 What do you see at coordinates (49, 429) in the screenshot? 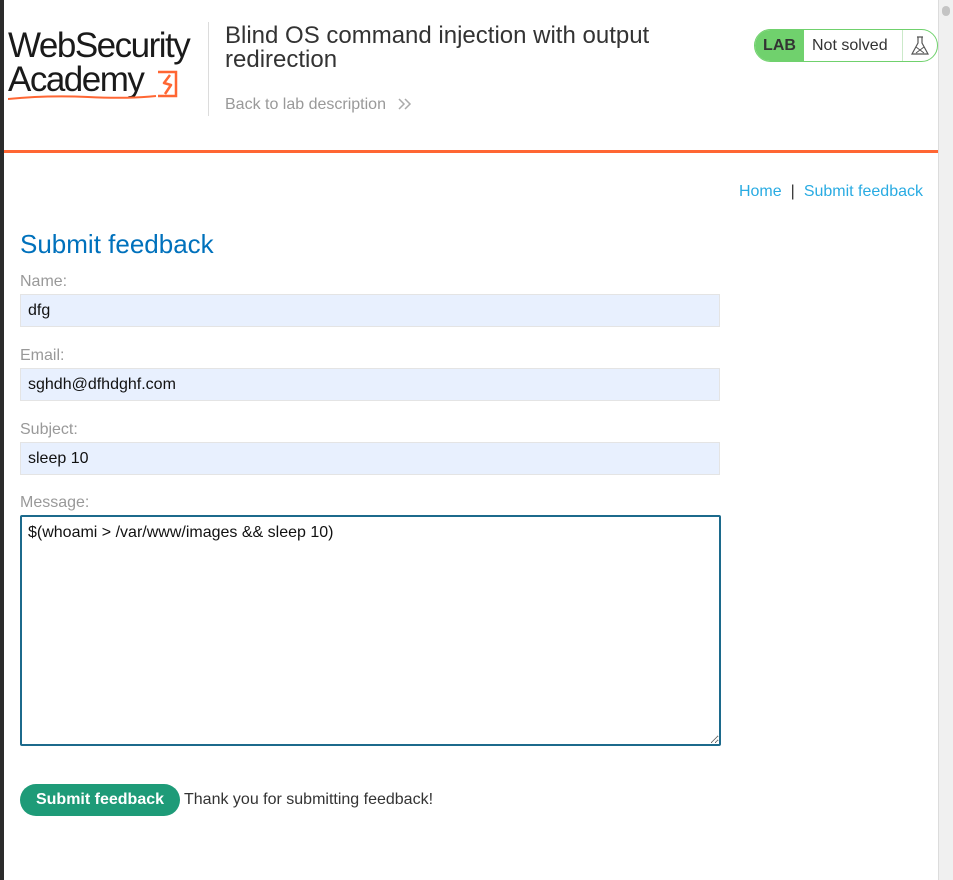
I see `subject-label: Subject:` at bounding box center [49, 429].